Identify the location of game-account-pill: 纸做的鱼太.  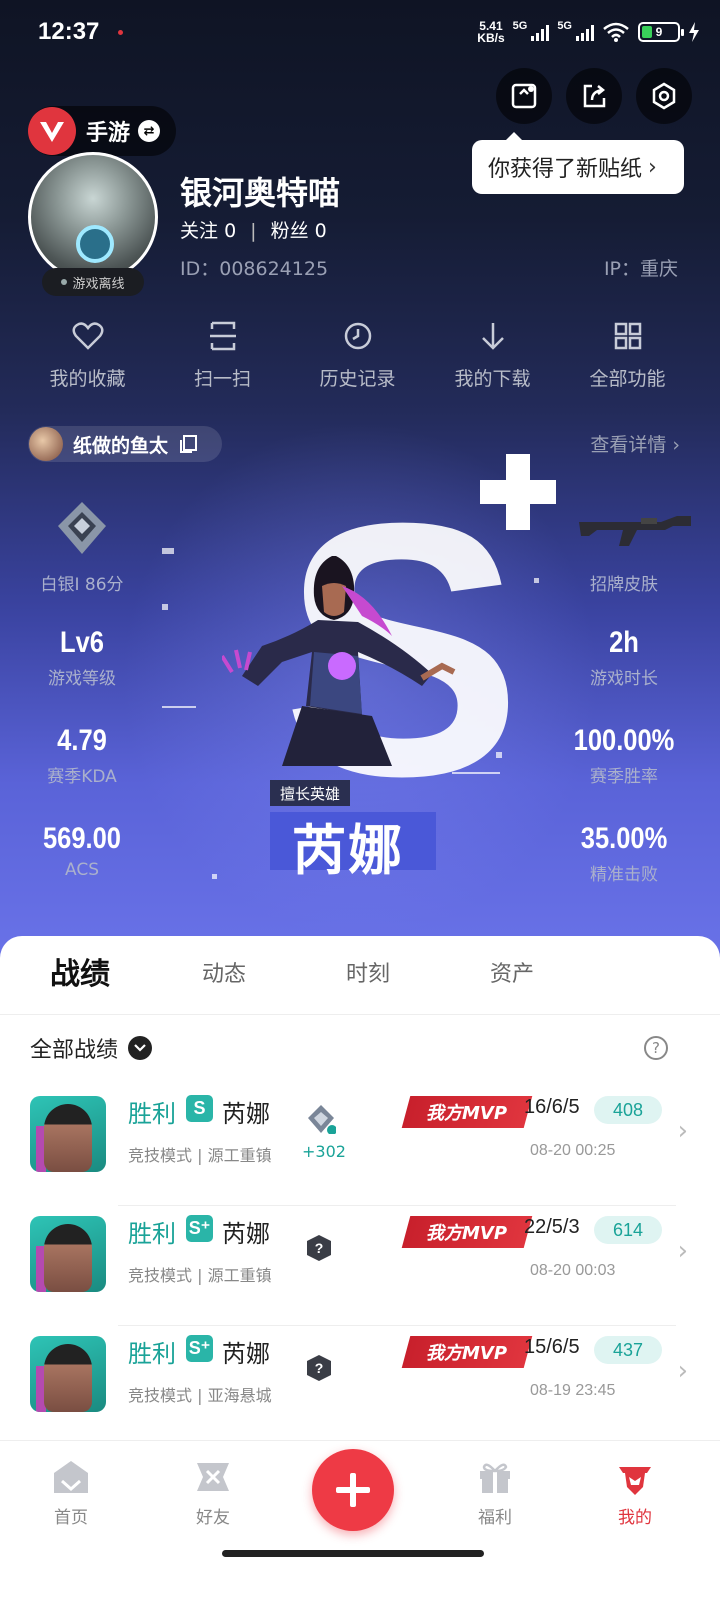
(125, 444).